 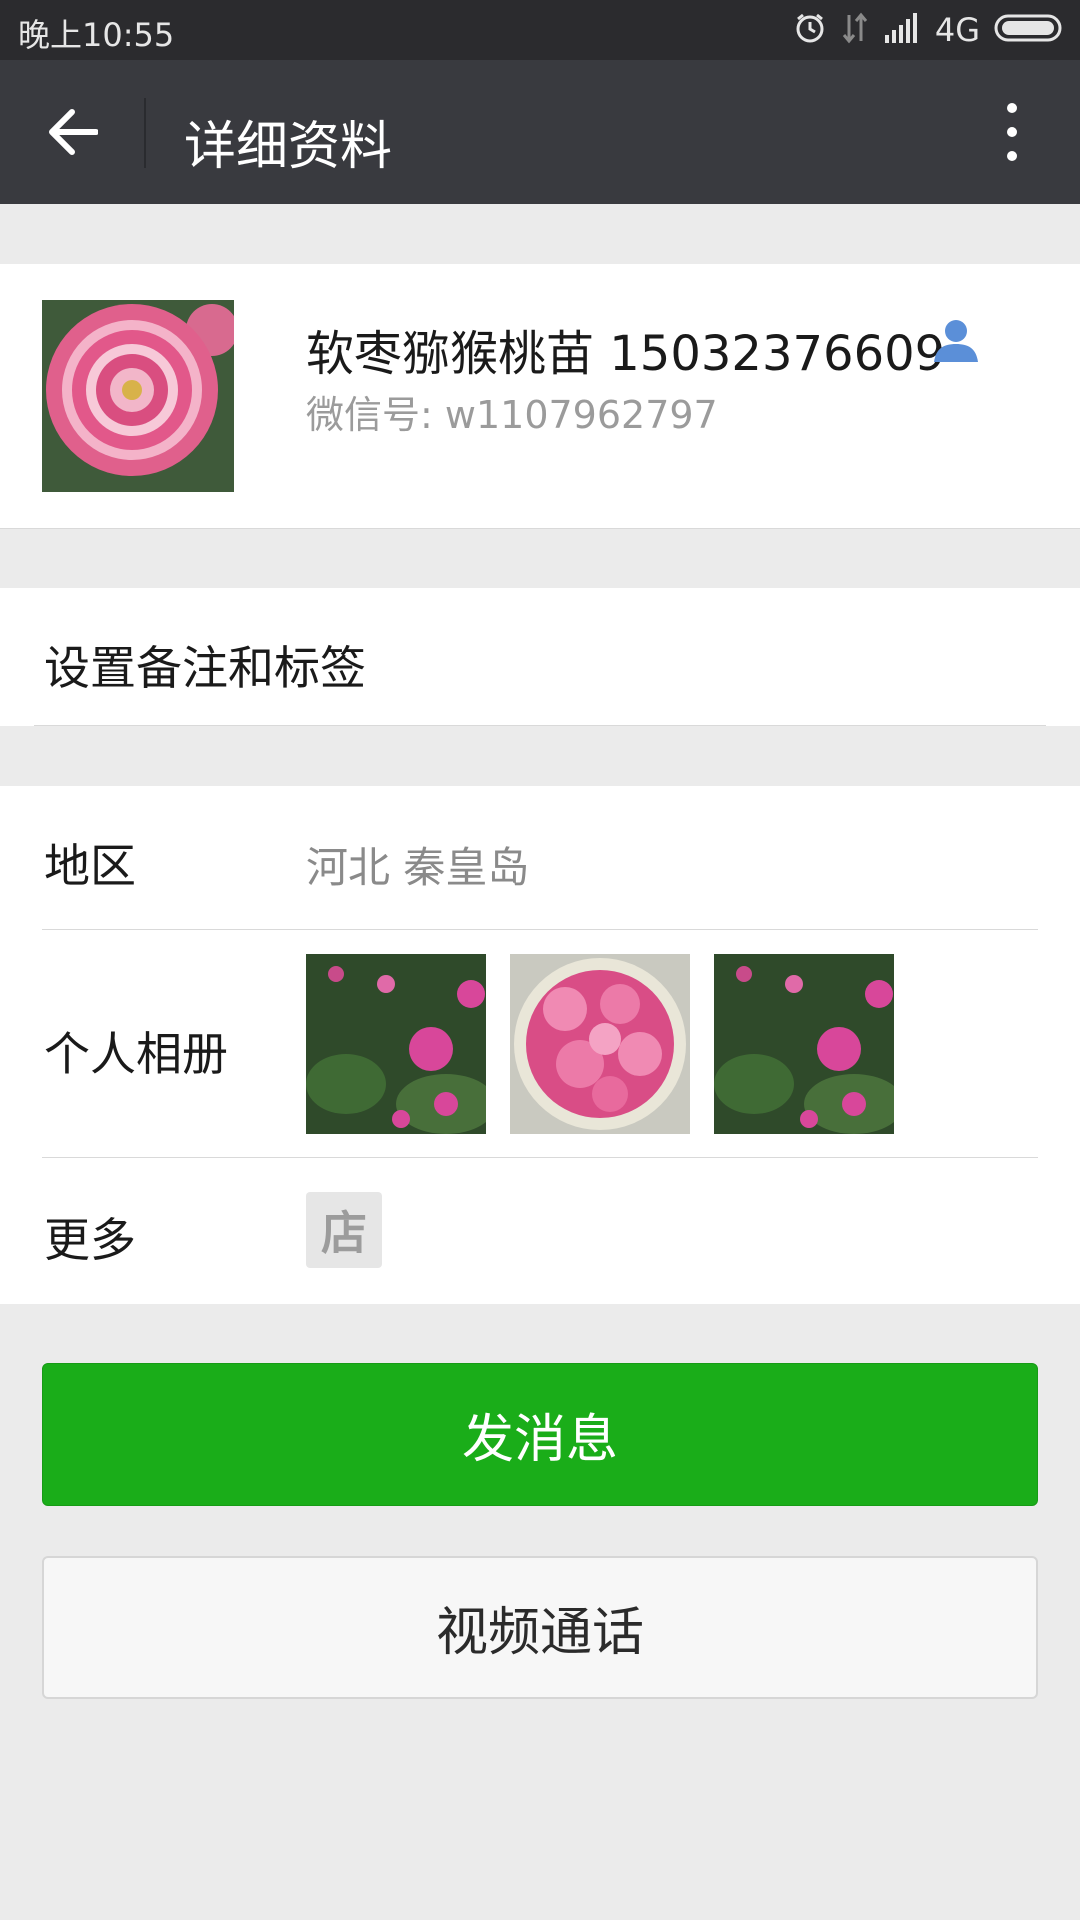 What do you see at coordinates (540, 1434) in the screenshot?
I see `send-message-button: 发消息` at bounding box center [540, 1434].